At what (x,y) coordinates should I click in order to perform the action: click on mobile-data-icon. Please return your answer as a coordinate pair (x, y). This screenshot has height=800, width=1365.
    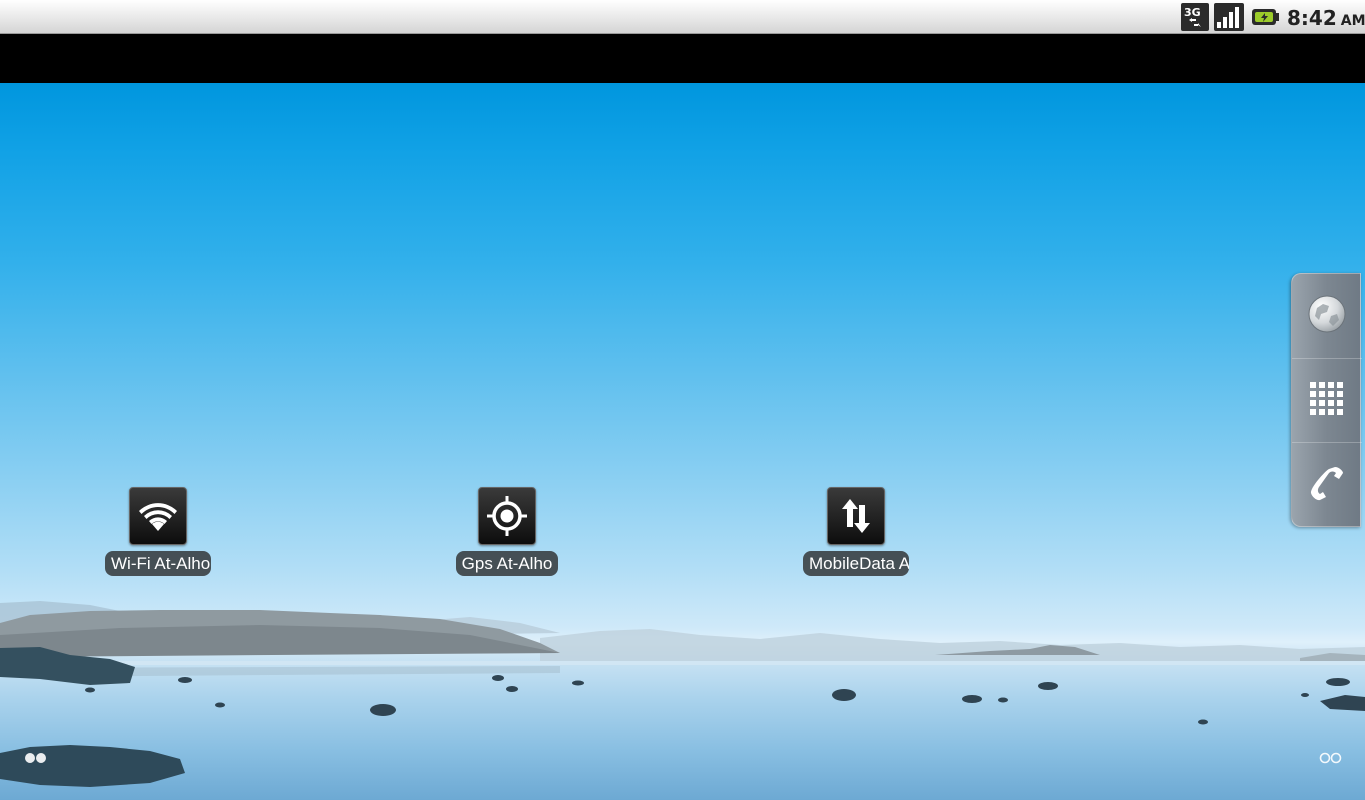
    Looking at the image, I should click on (856, 516).